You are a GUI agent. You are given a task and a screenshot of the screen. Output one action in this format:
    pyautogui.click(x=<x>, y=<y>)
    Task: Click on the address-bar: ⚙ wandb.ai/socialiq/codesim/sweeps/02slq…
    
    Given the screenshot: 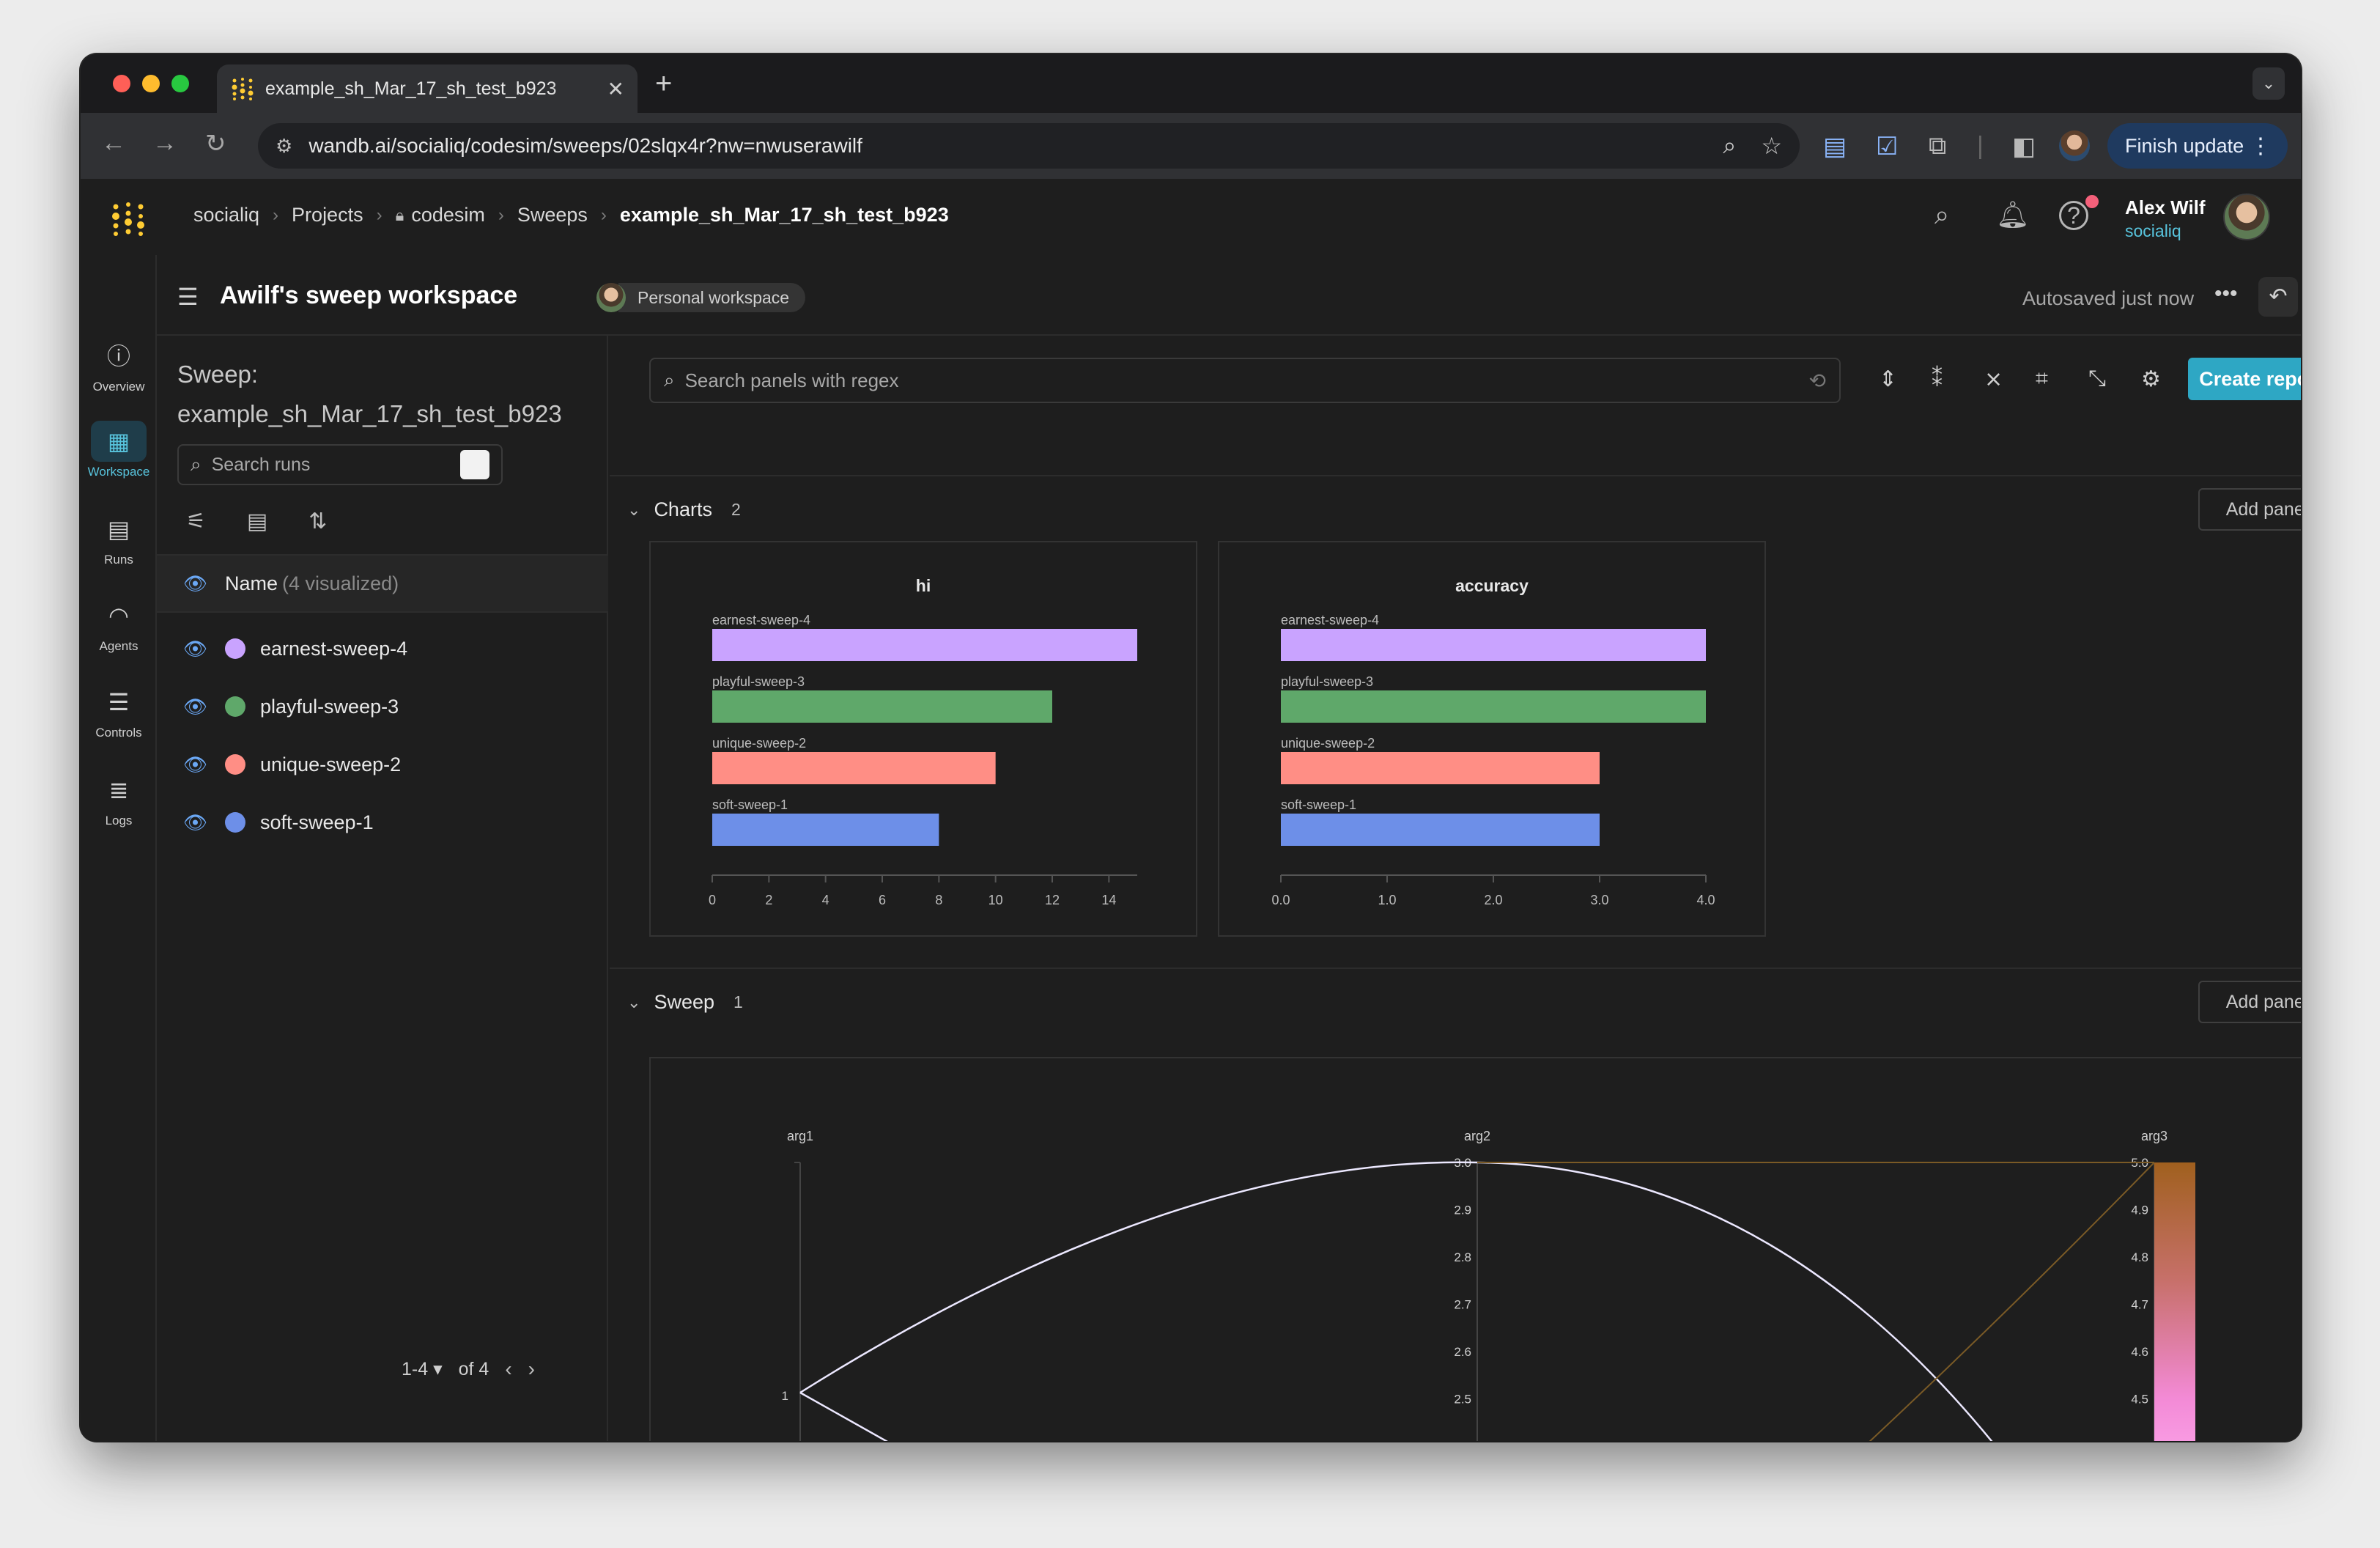 What is the action you would take?
    pyautogui.click(x=1029, y=146)
    